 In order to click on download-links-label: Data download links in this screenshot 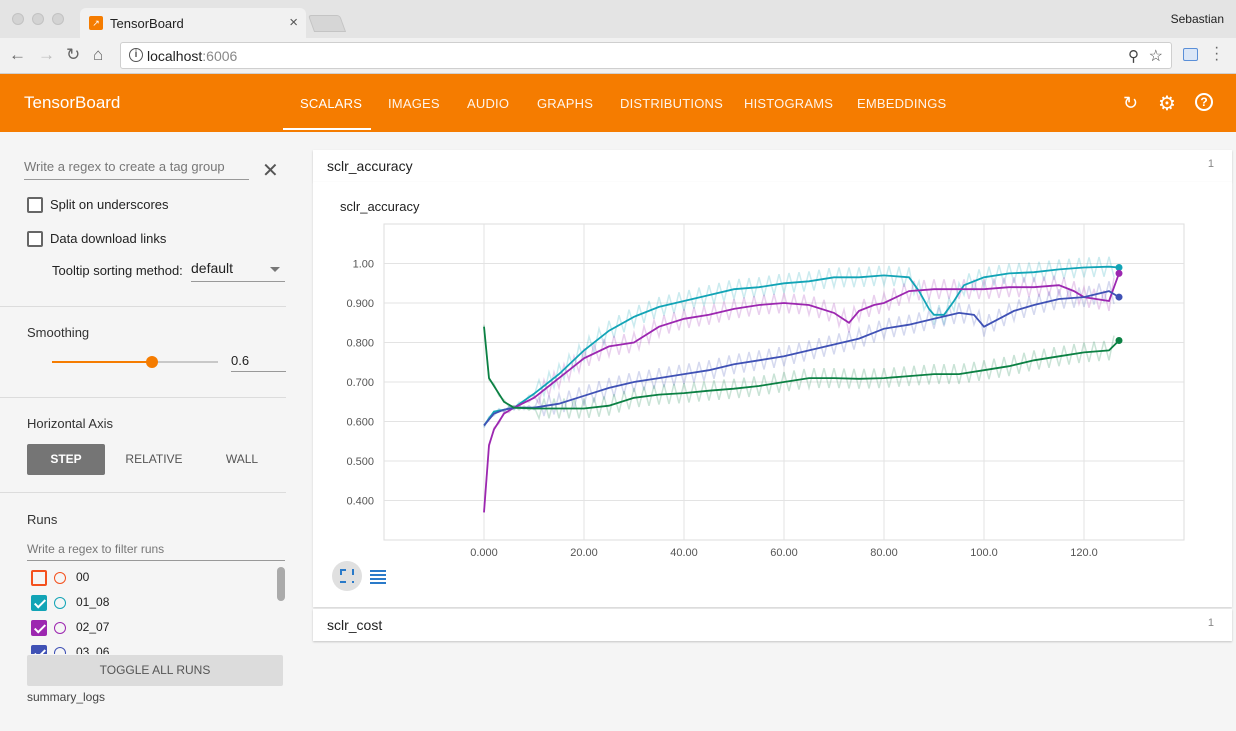, I will do `click(108, 238)`.